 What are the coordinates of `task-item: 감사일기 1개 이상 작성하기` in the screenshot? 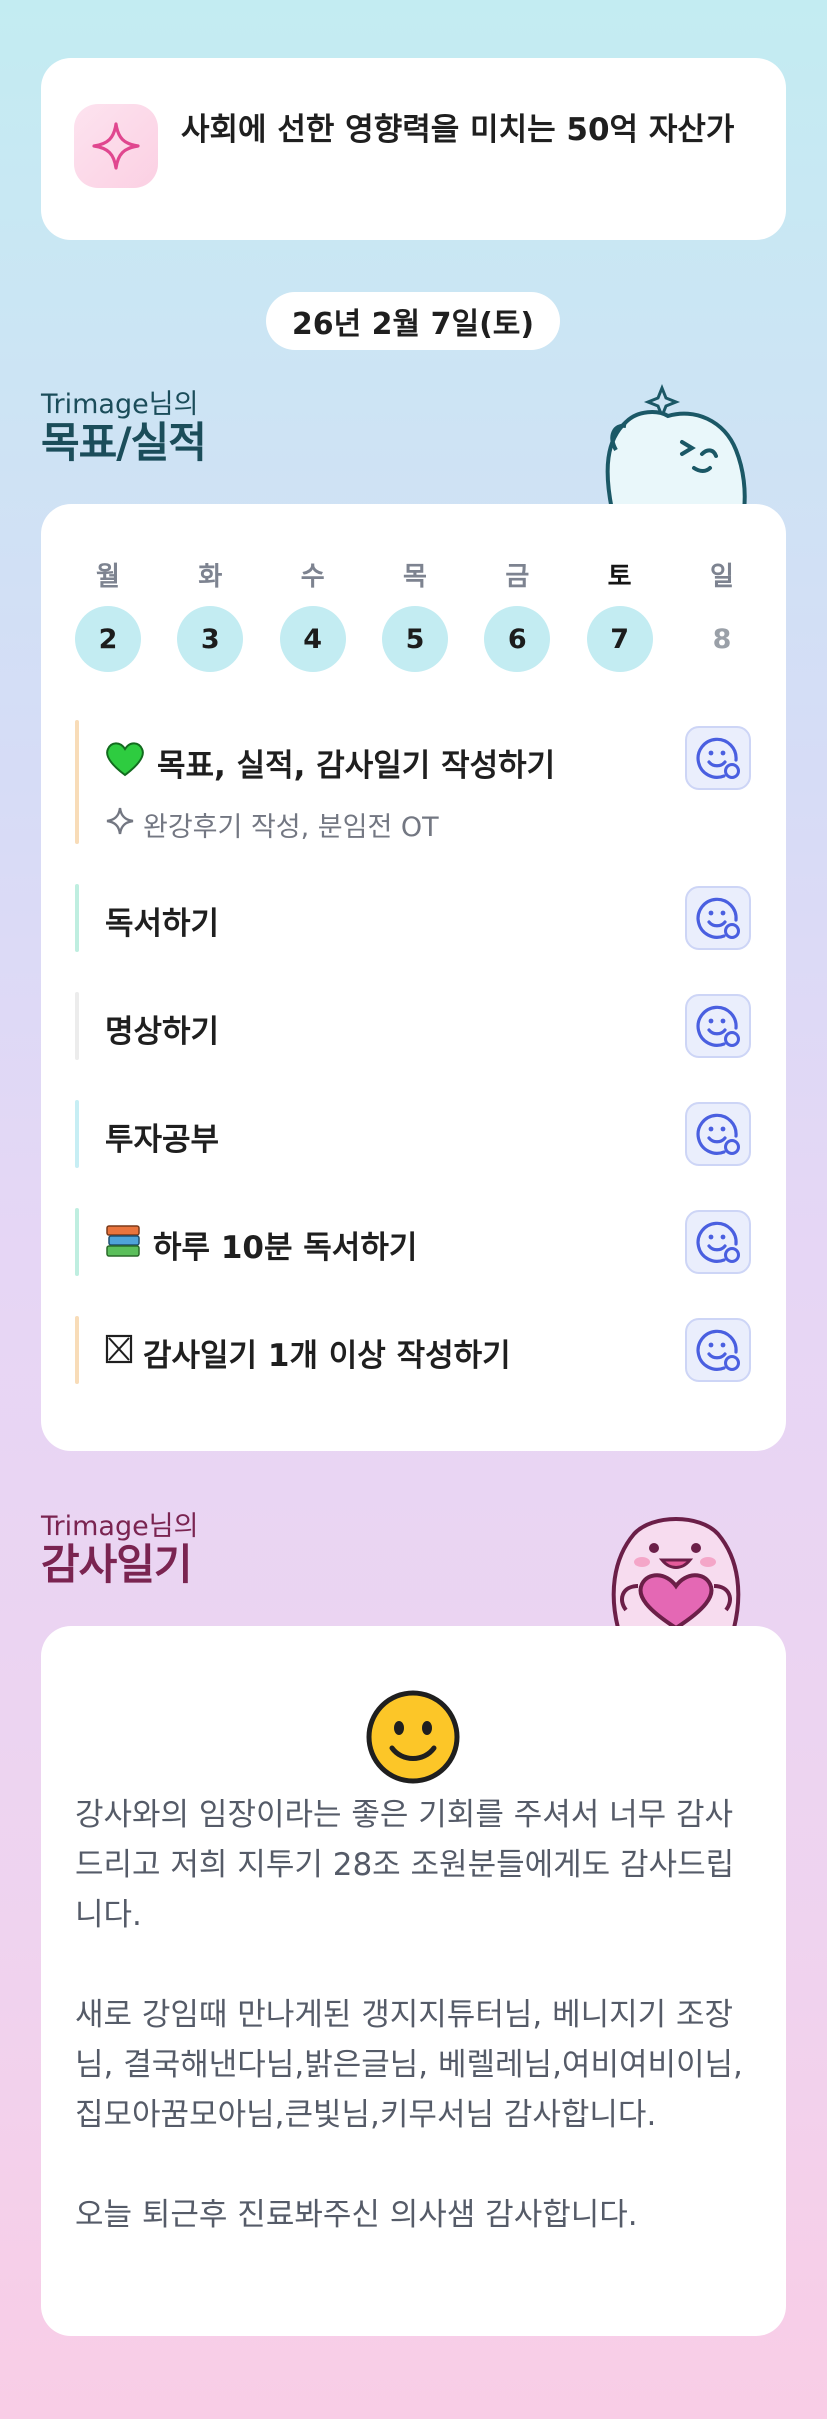 It's located at (413, 1350).